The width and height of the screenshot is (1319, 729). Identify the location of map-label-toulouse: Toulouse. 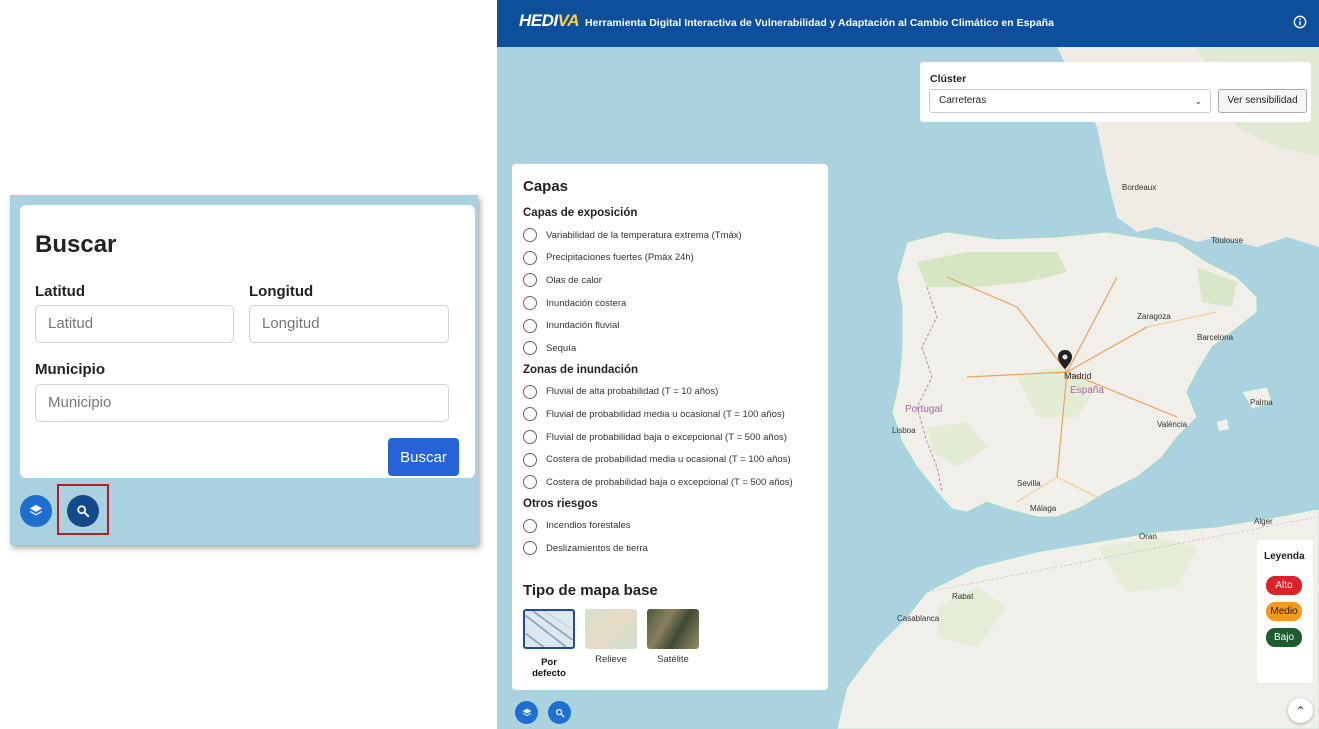
(1227, 240).